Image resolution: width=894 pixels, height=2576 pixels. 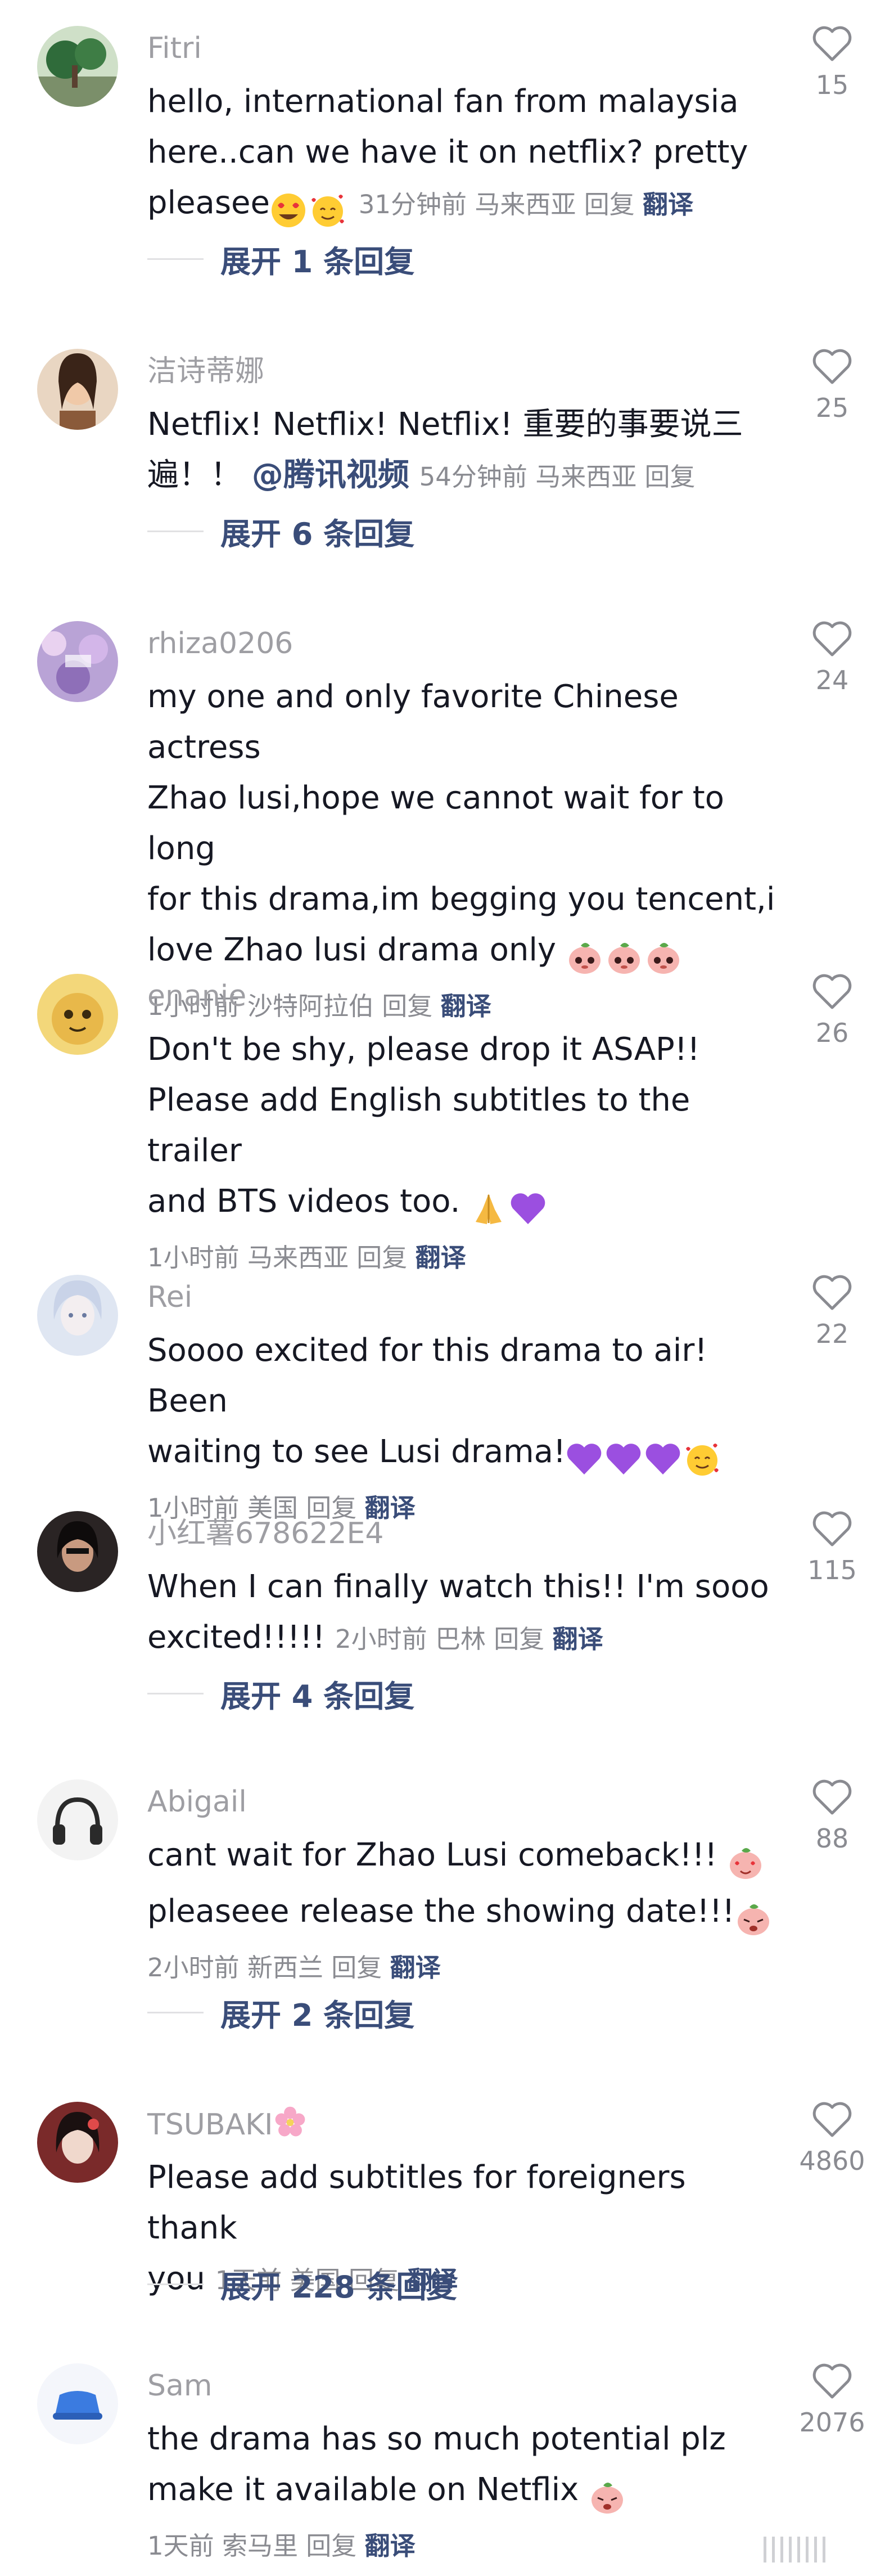 I want to click on expand-replies-button: 展开 2 条回复, so click(x=280, y=2012).